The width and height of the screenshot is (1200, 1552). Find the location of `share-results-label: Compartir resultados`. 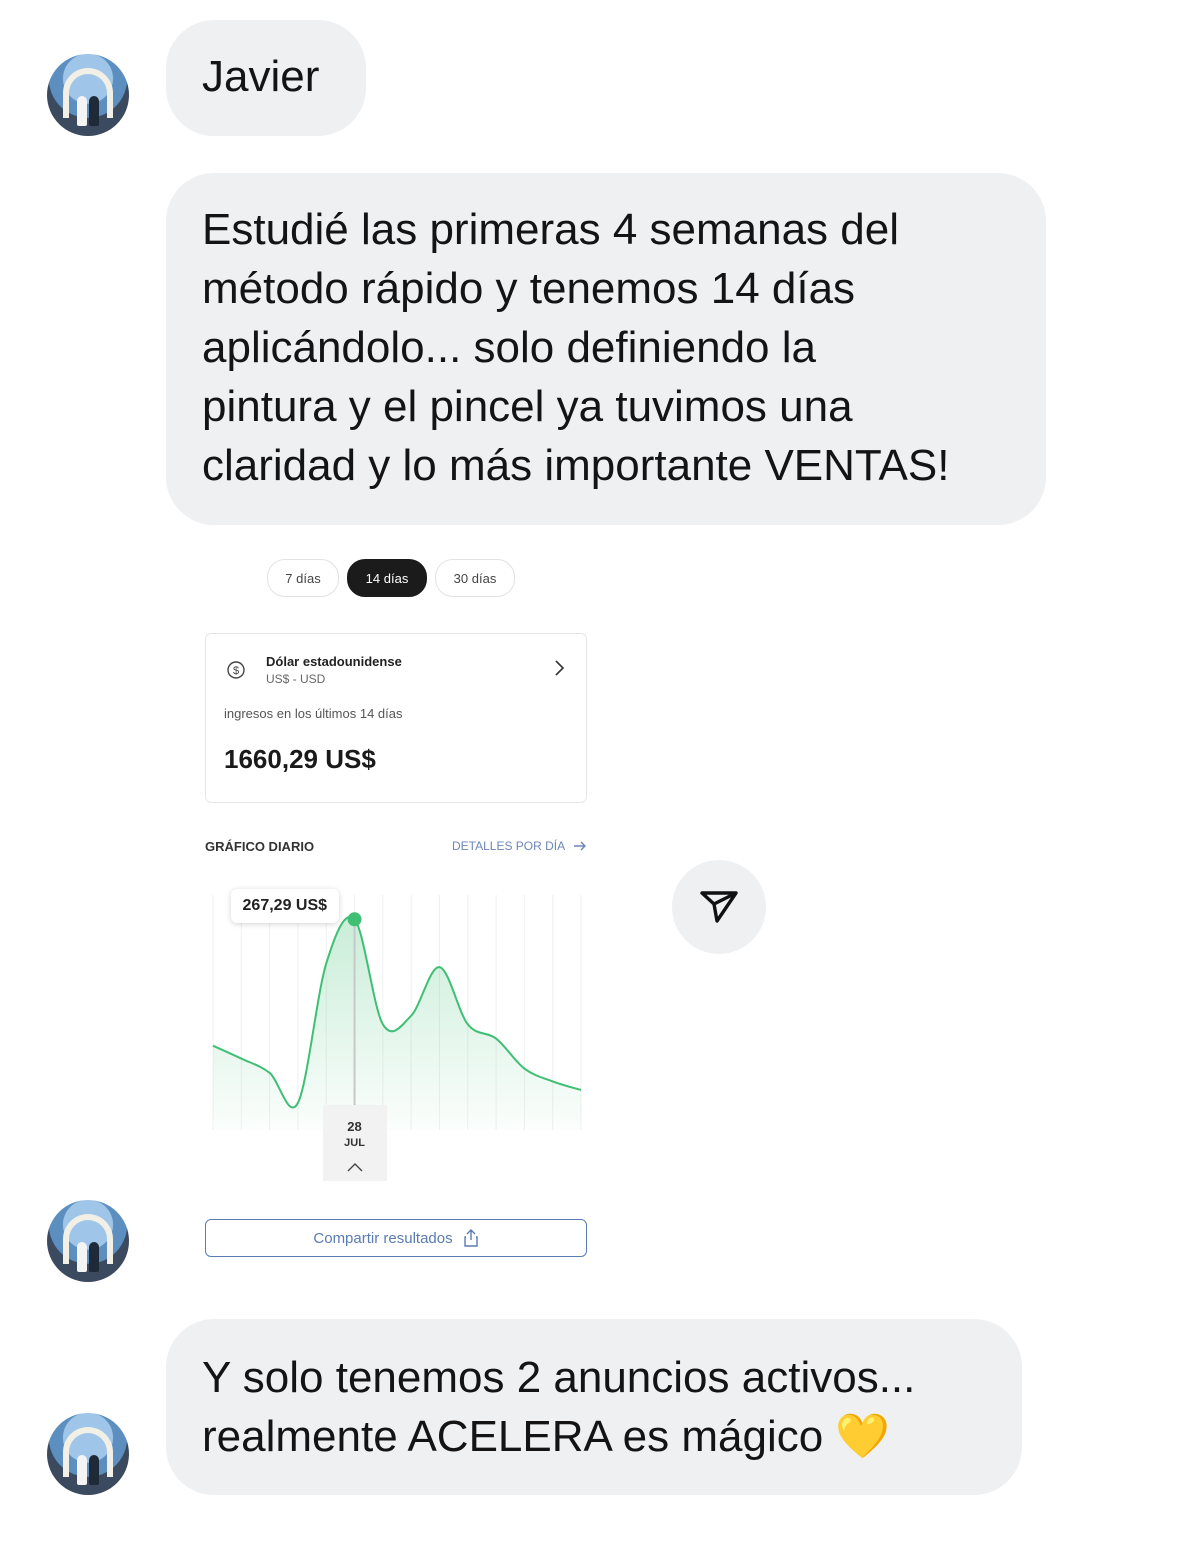

share-results-label: Compartir resultados is located at coordinates (383, 1238).